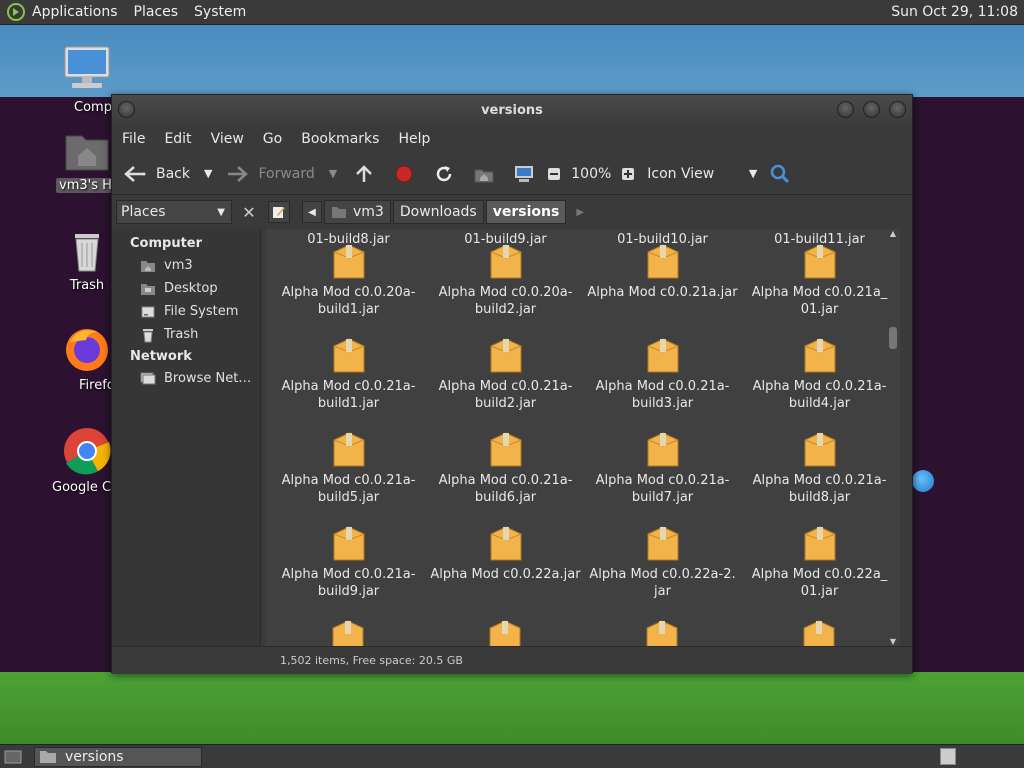 This screenshot has width=1024, height=768. I want to click on vertical-scrollbar: ▲ ▼, so click(893, 437).